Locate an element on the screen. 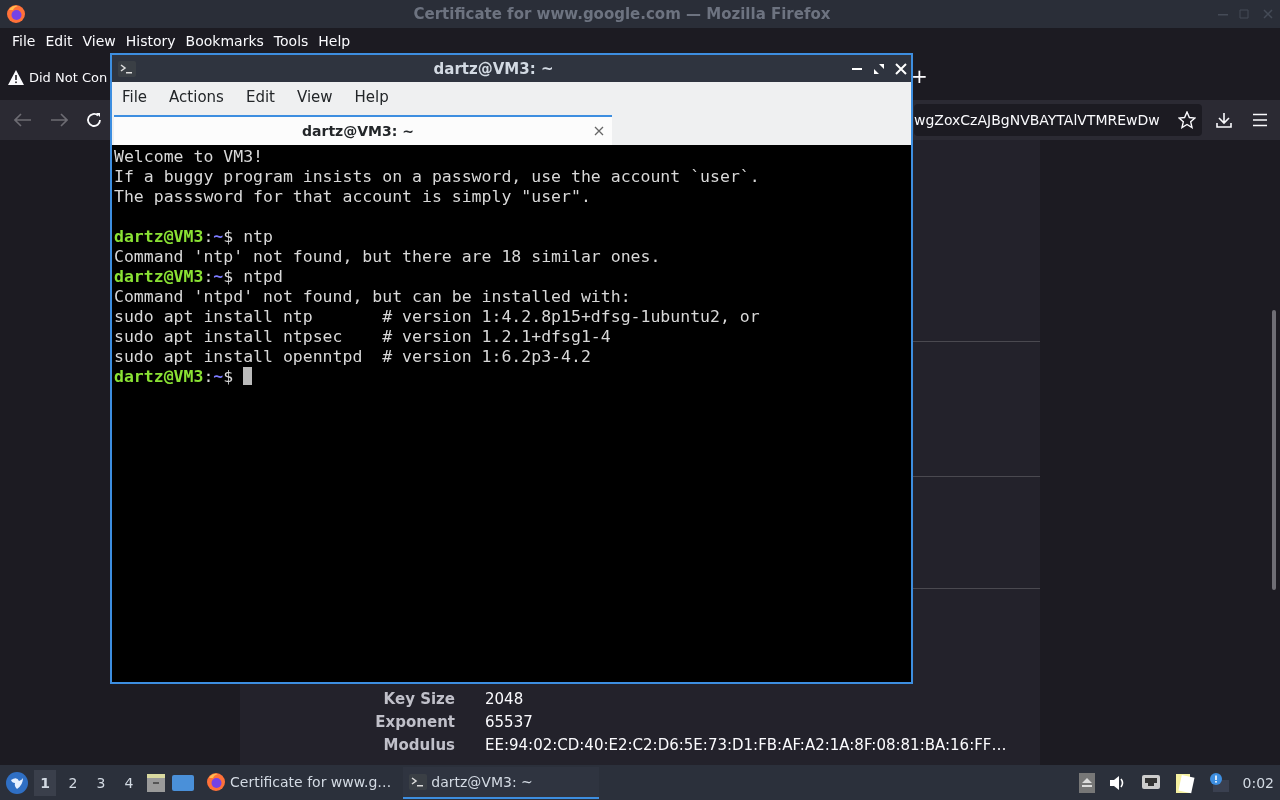  download-icon is located at coordinates (1224, 120).